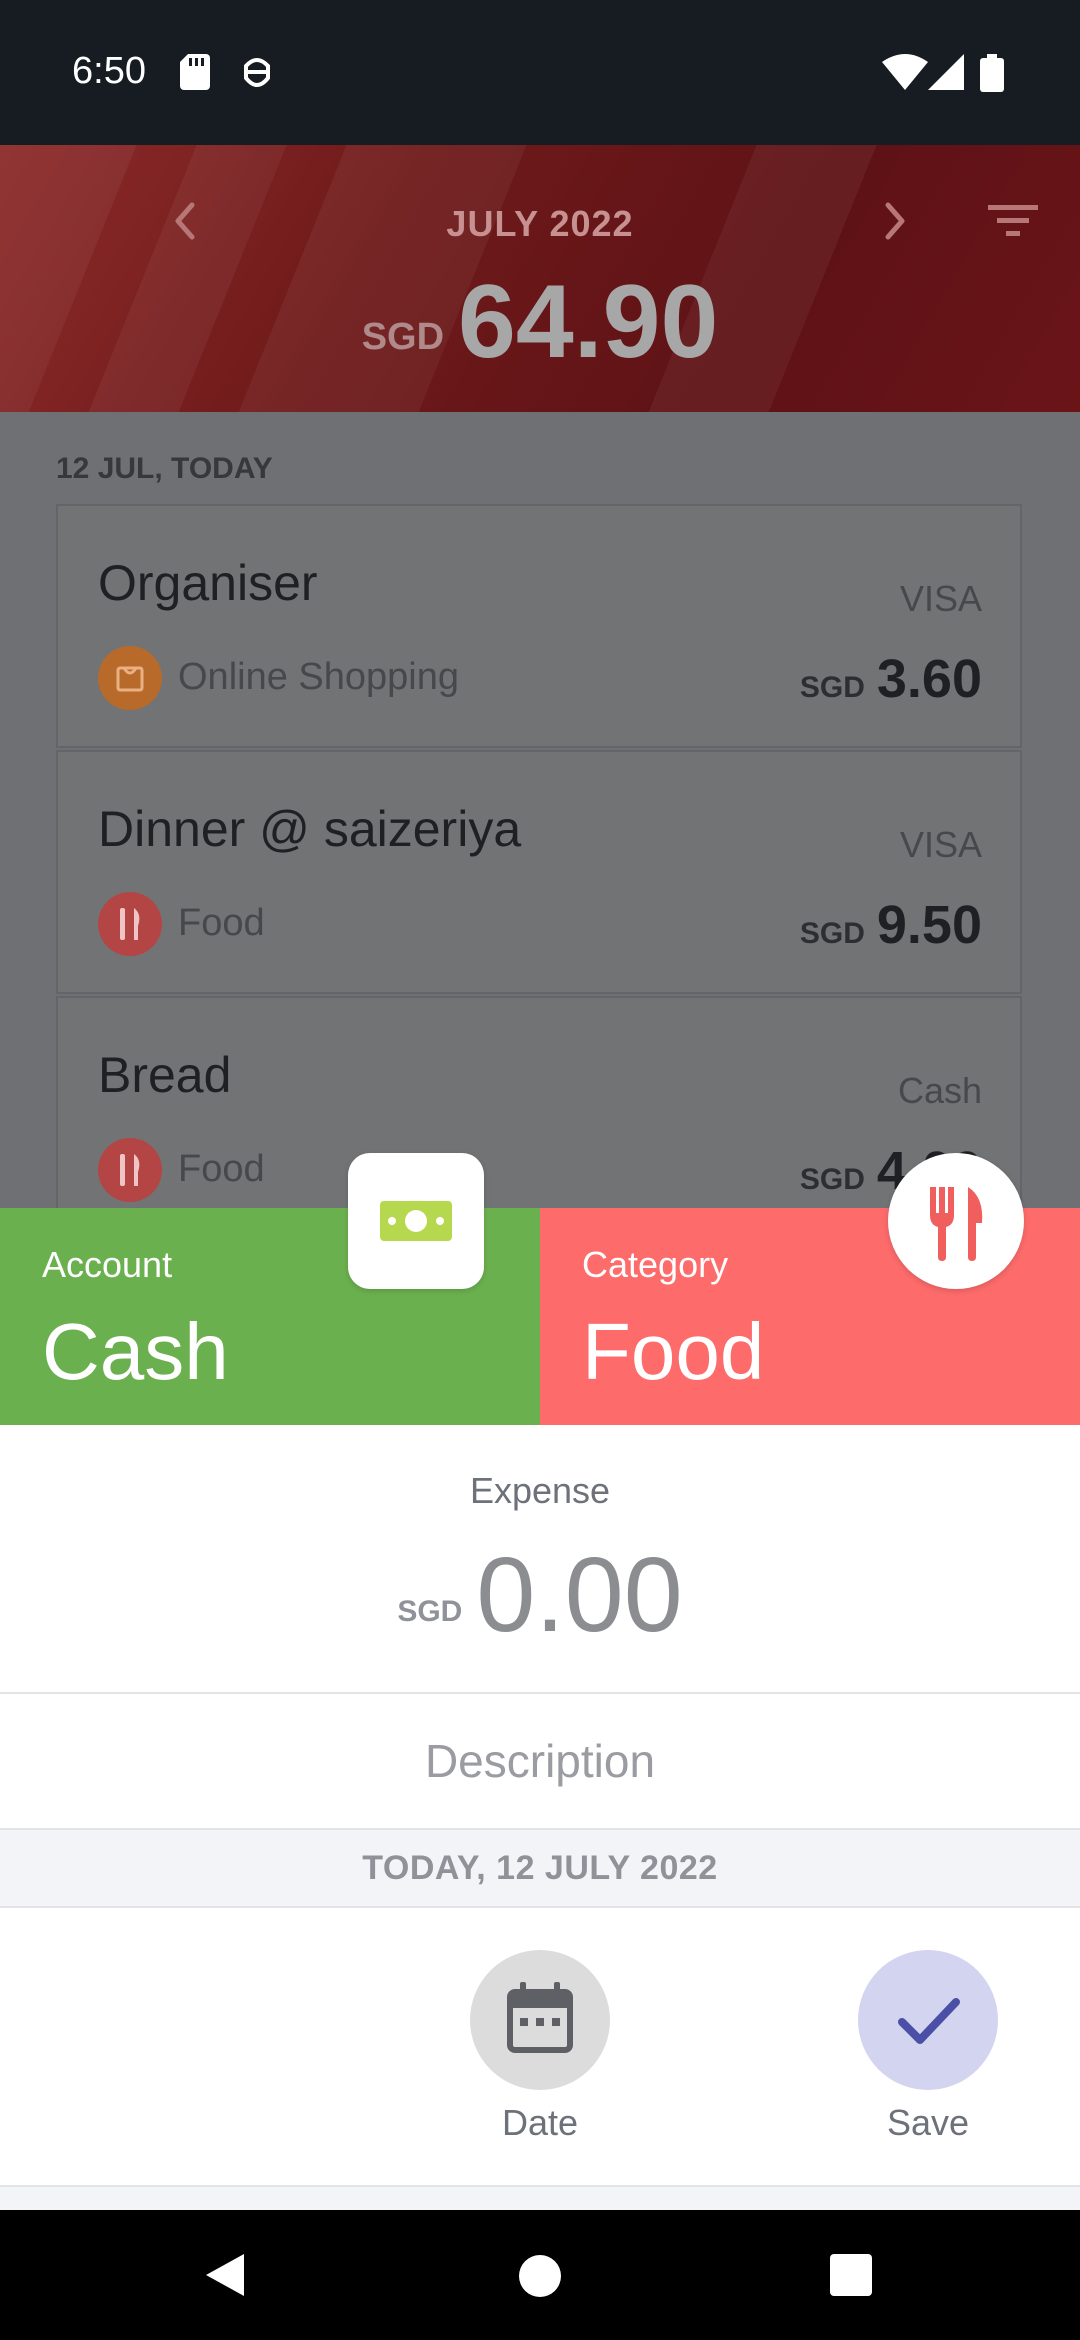 This screenshot has width=1080, height=2340. Describe the element at coordinates (225, 2275) in the screenshot. I see `back-triangle-icon` at that location.